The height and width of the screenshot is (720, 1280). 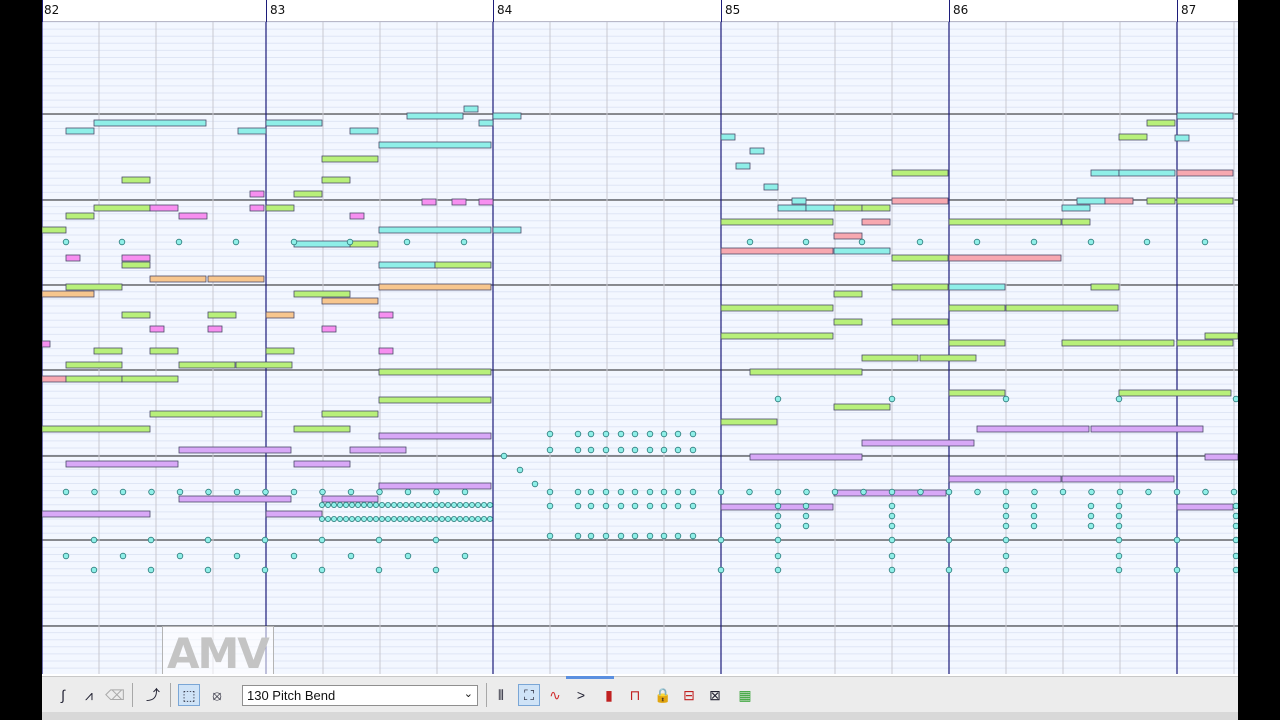 I want to click on eraser-tool-icon: ⌫, so click(x=115, y=695).